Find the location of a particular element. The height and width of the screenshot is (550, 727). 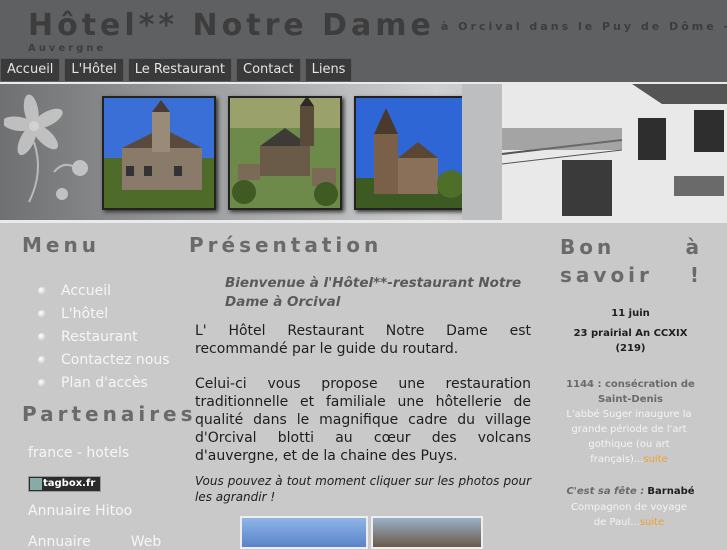

menu-item-label: Restaurant is located at coordinates (99, 336).